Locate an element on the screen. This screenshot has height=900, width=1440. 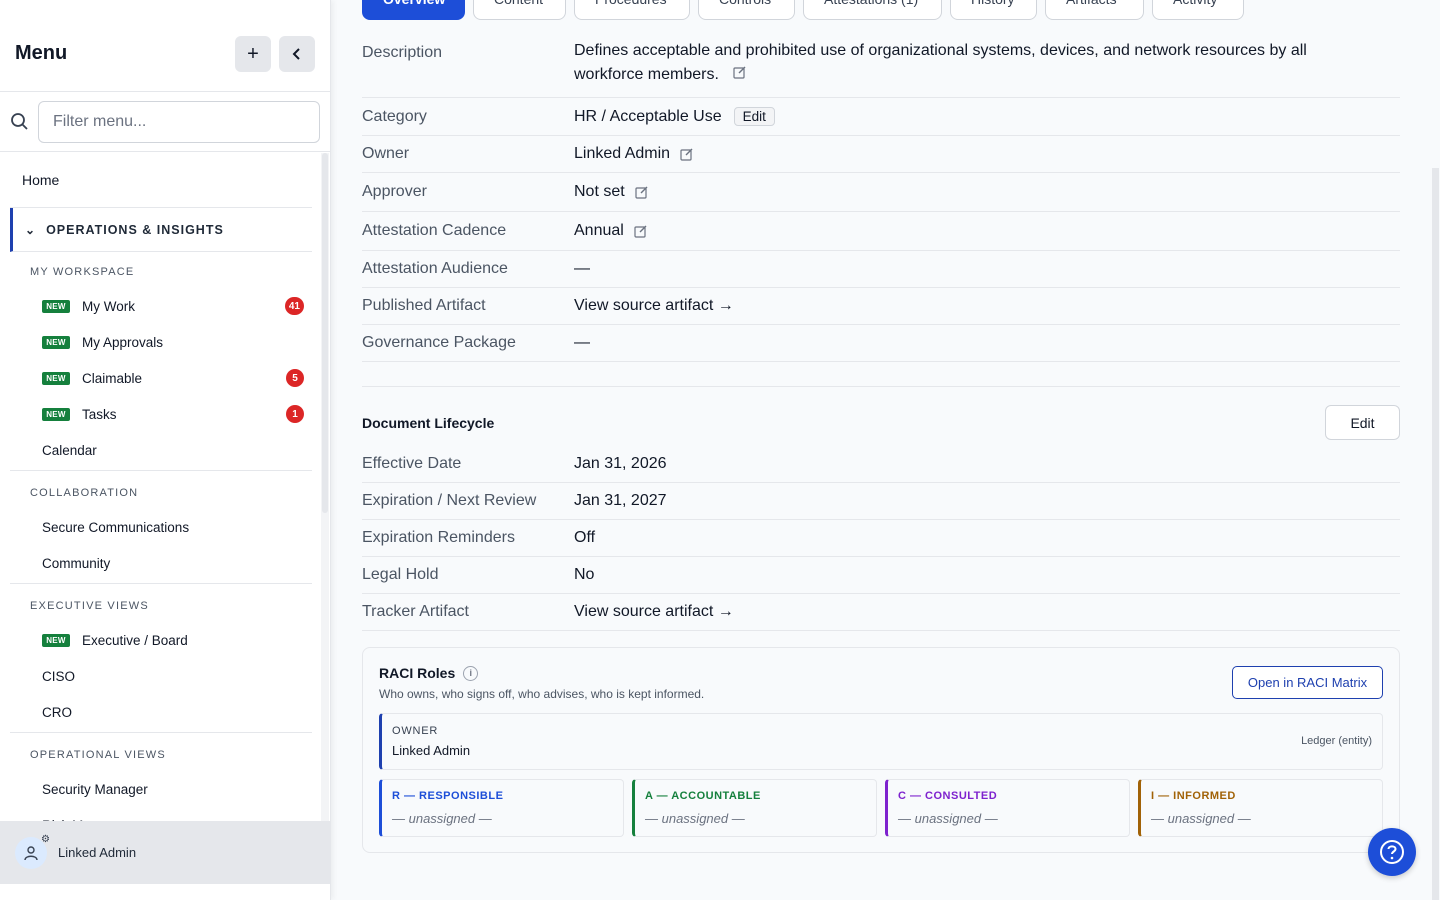
group-executive-views: EXECUTIVE VIEWS is located at coordinates (89, 606).